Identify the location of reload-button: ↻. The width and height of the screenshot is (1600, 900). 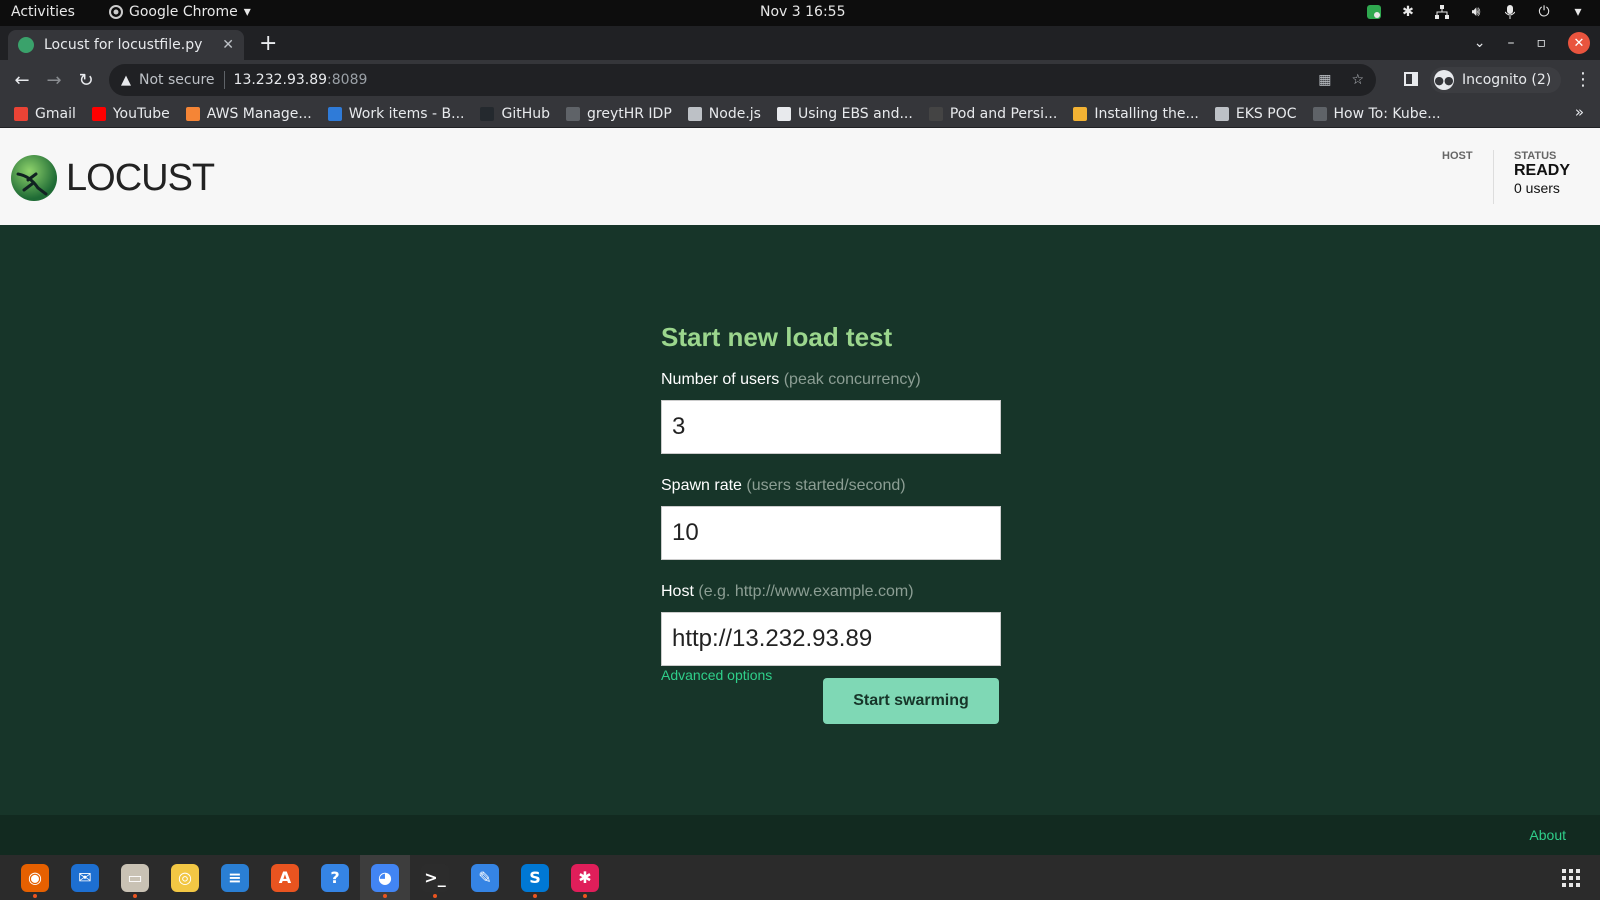
(86, 80).